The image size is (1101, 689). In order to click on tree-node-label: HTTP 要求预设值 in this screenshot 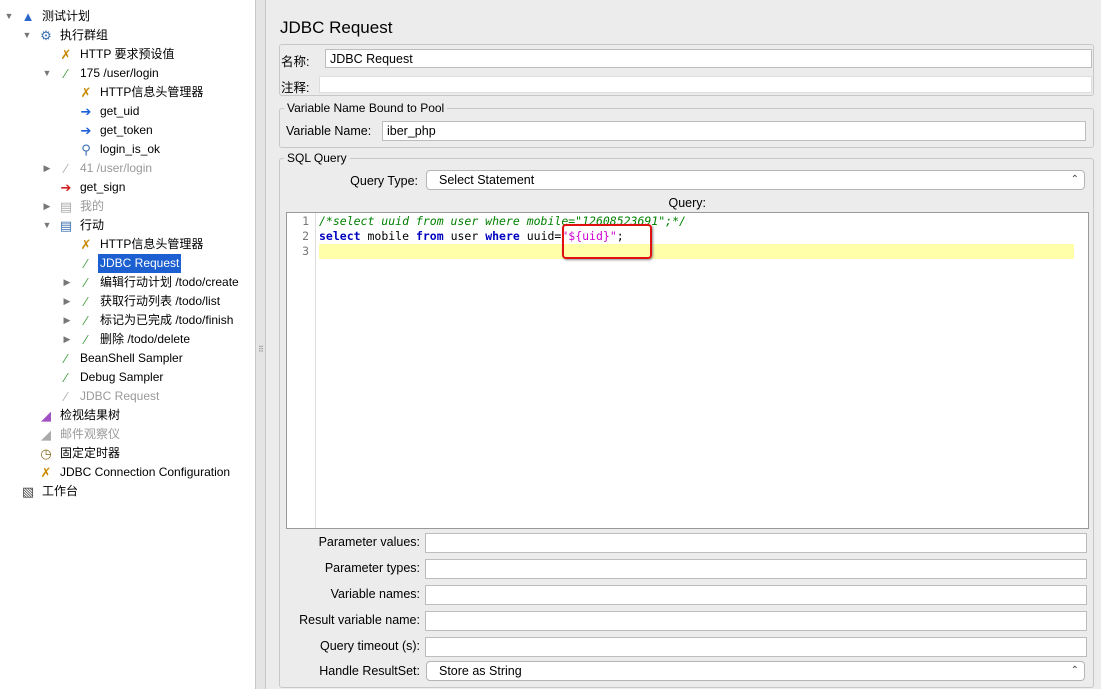, I will do `click(127, 54)`.